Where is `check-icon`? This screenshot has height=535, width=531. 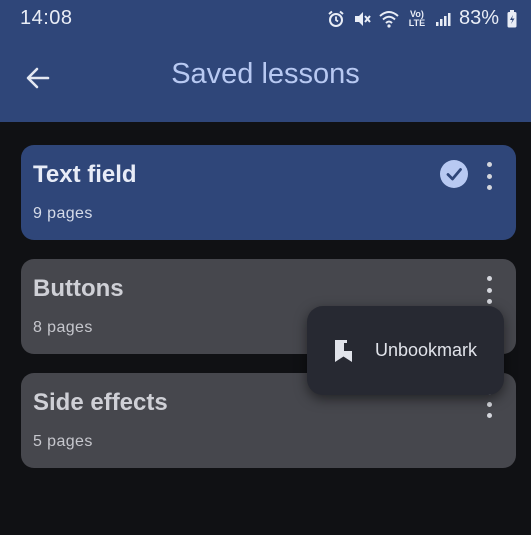 check-icon is located at coordinates (454, 174).